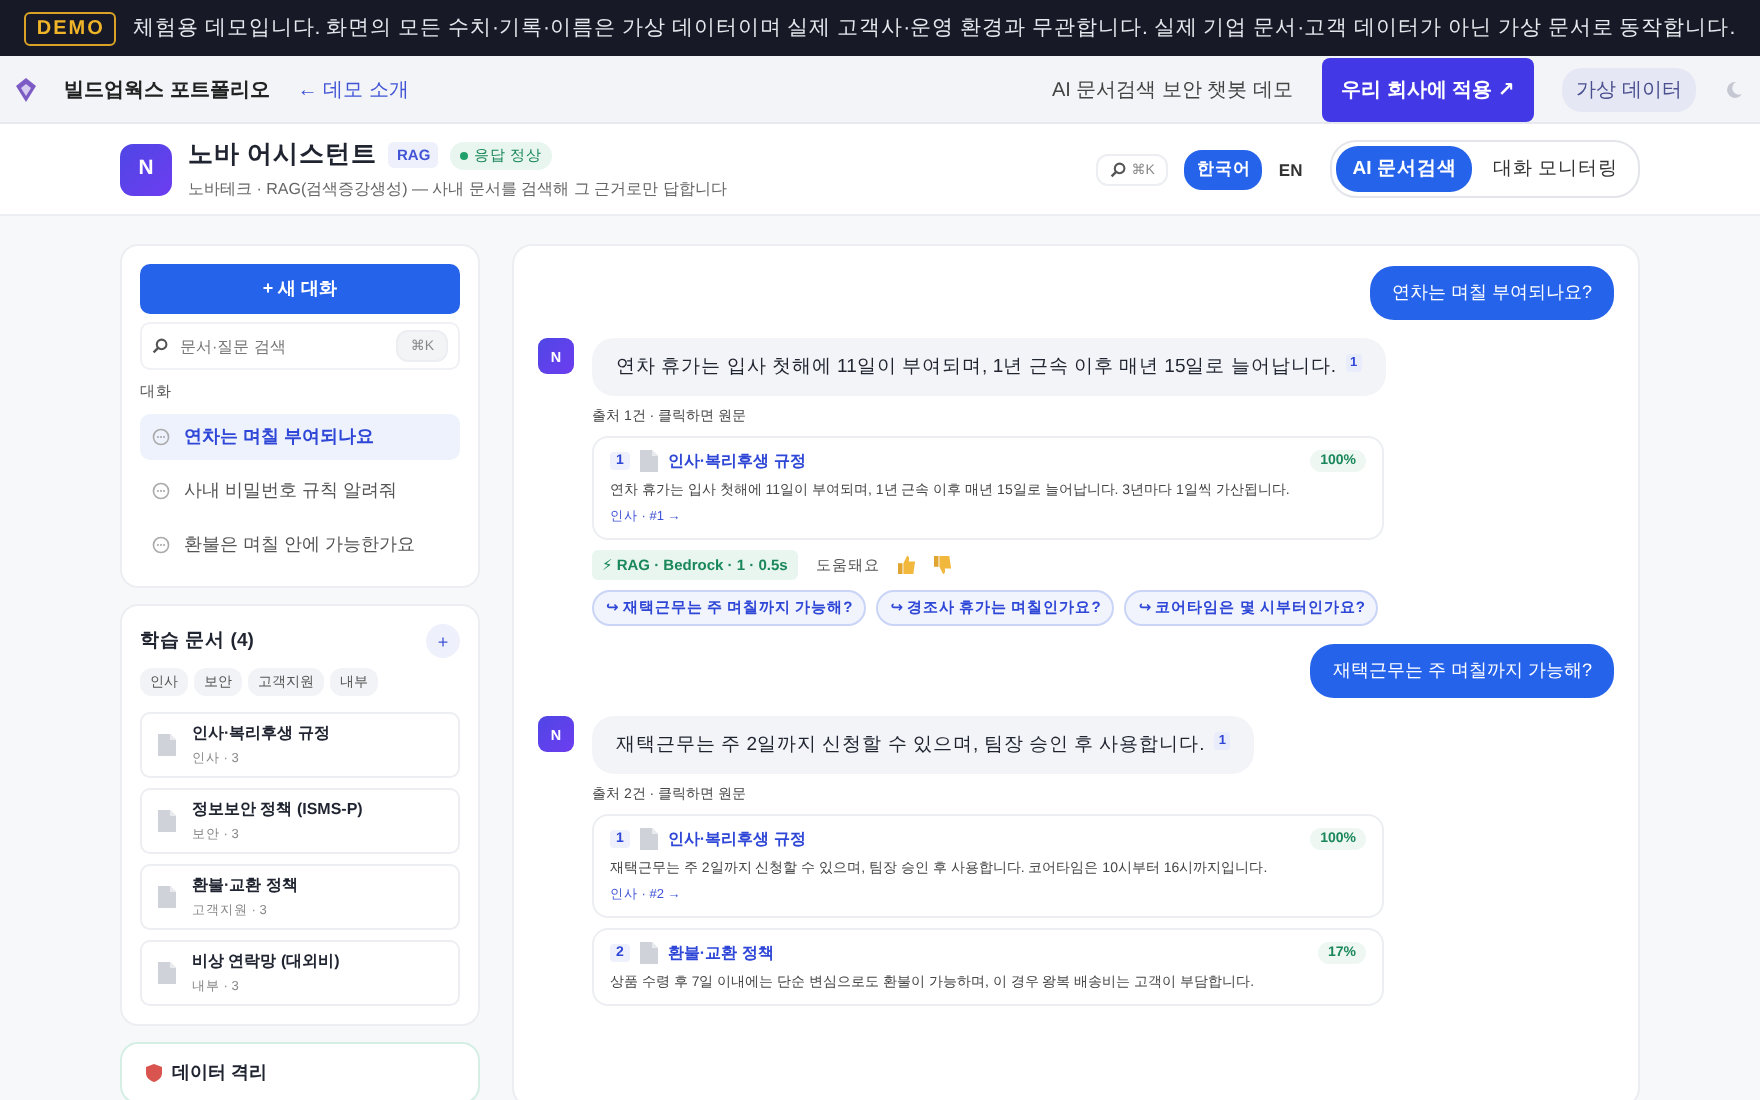 The image size is (1760, 1100). What do you see at coordinates (277, 809) in the screenshot?
I see `document-title: 정보보안 정책 (ISMS-P)` at bounding box center [277, 809].